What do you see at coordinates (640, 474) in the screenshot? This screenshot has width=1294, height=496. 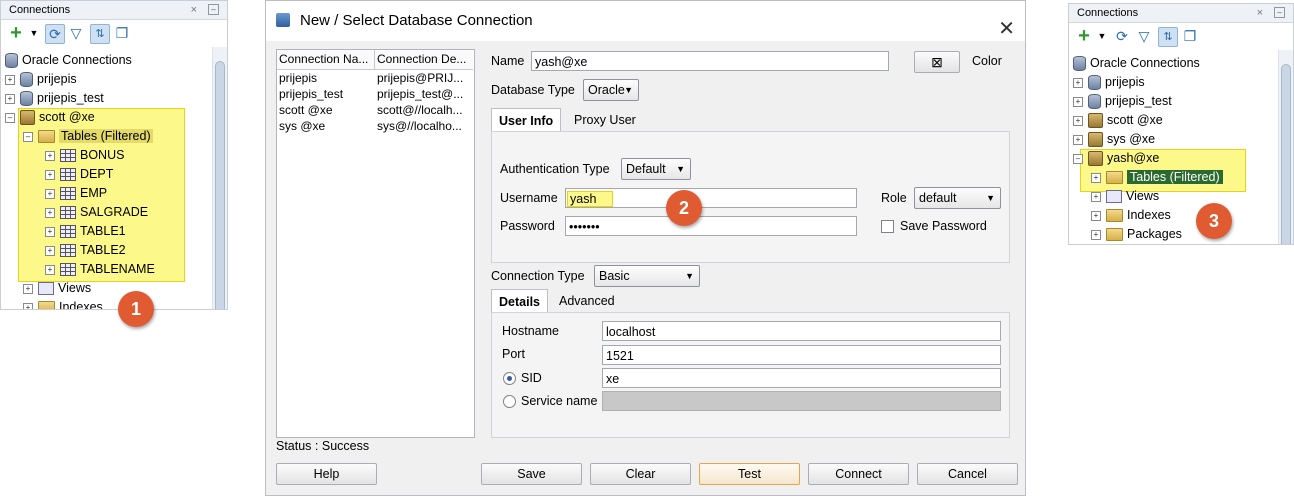 I see `clear-button: Clear` at bounding box center [640, 474].